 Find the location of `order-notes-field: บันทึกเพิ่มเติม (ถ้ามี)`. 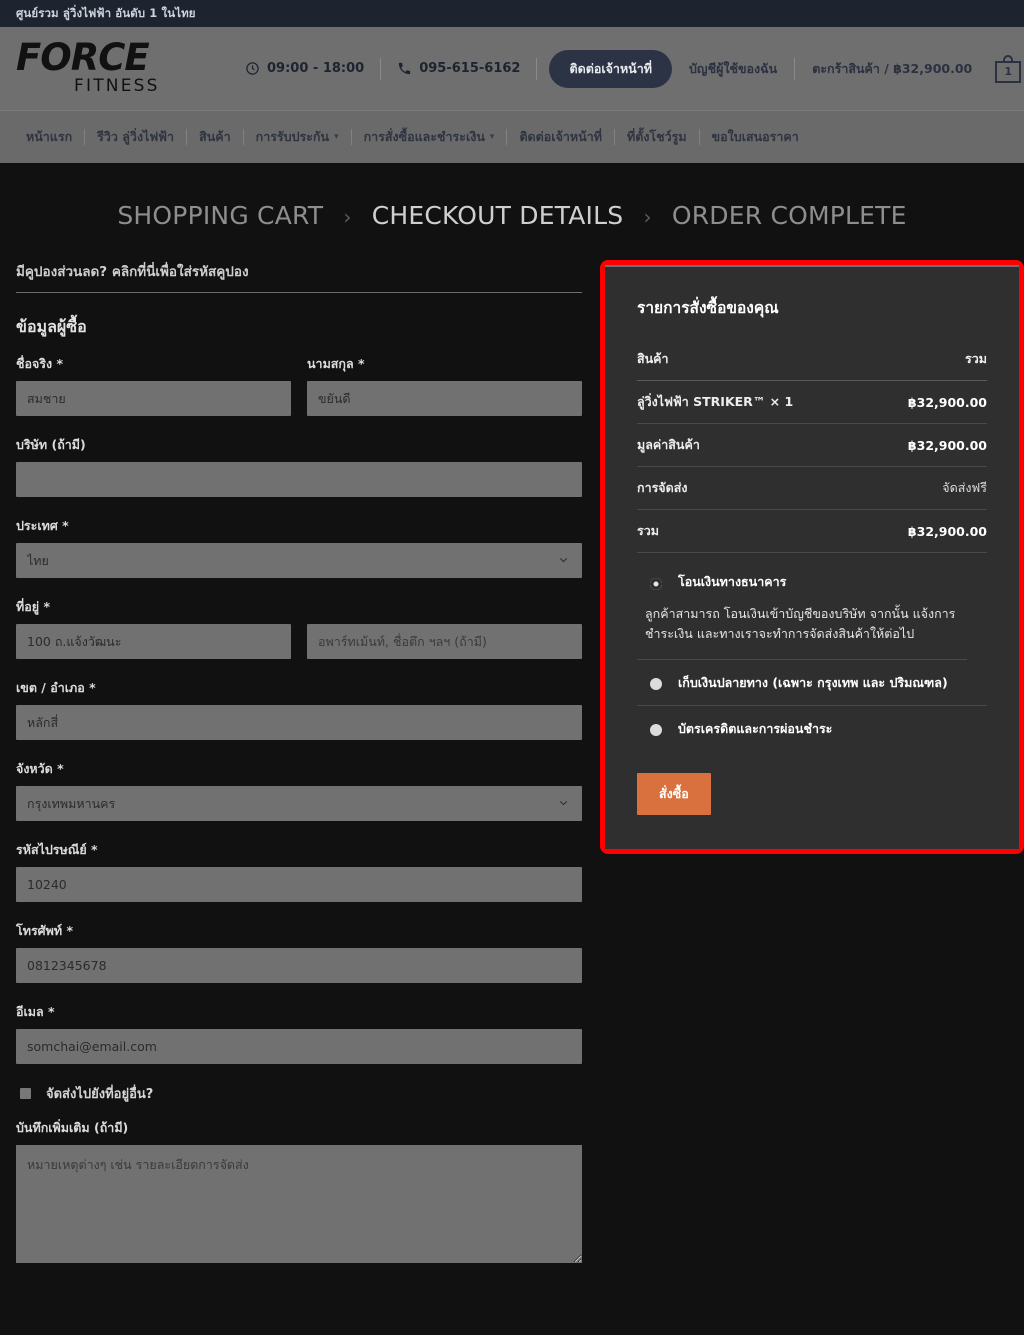

order-notes-field: บันทึกเพิ่มเติม (ถ้ามี) is located at coordinates (299, 1192).